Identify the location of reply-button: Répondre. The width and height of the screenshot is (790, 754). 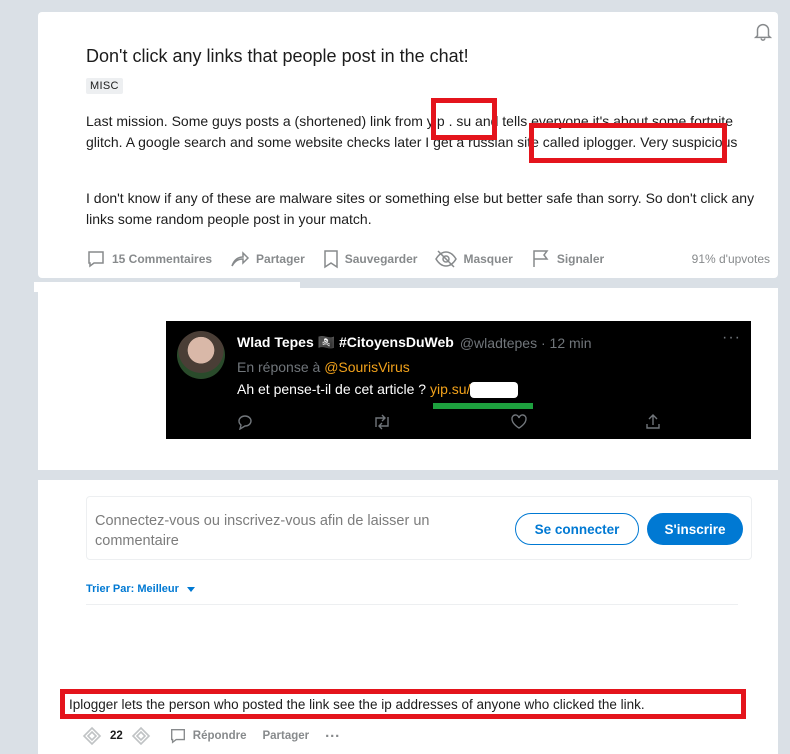
(208, 736).